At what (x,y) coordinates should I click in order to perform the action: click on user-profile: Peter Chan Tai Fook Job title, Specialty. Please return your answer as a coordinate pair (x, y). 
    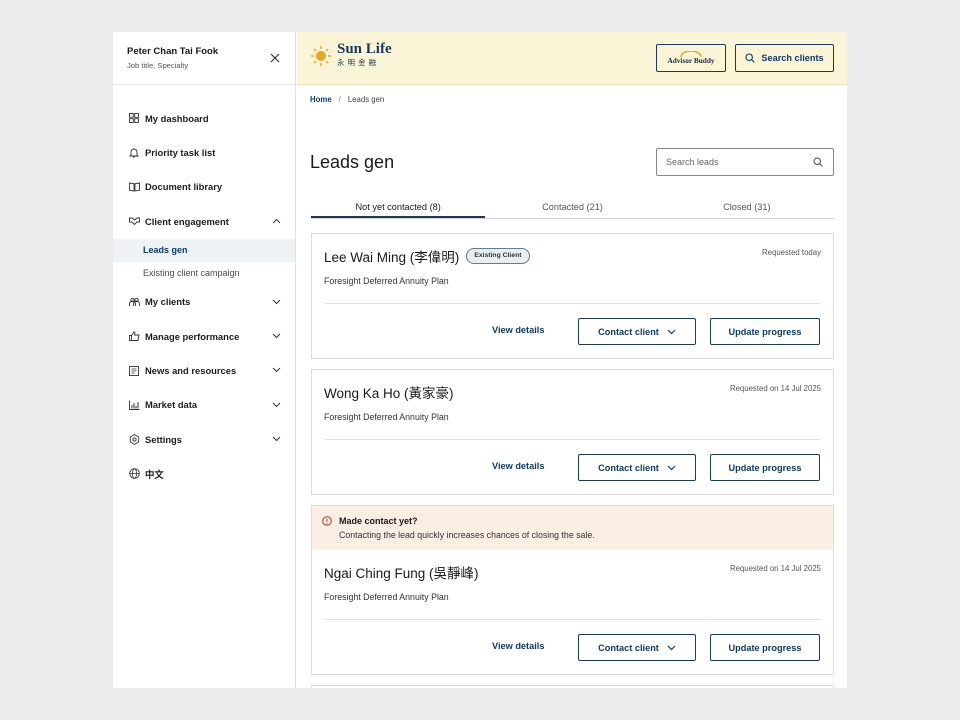
    Looking at the image, I should click on (204, 58).